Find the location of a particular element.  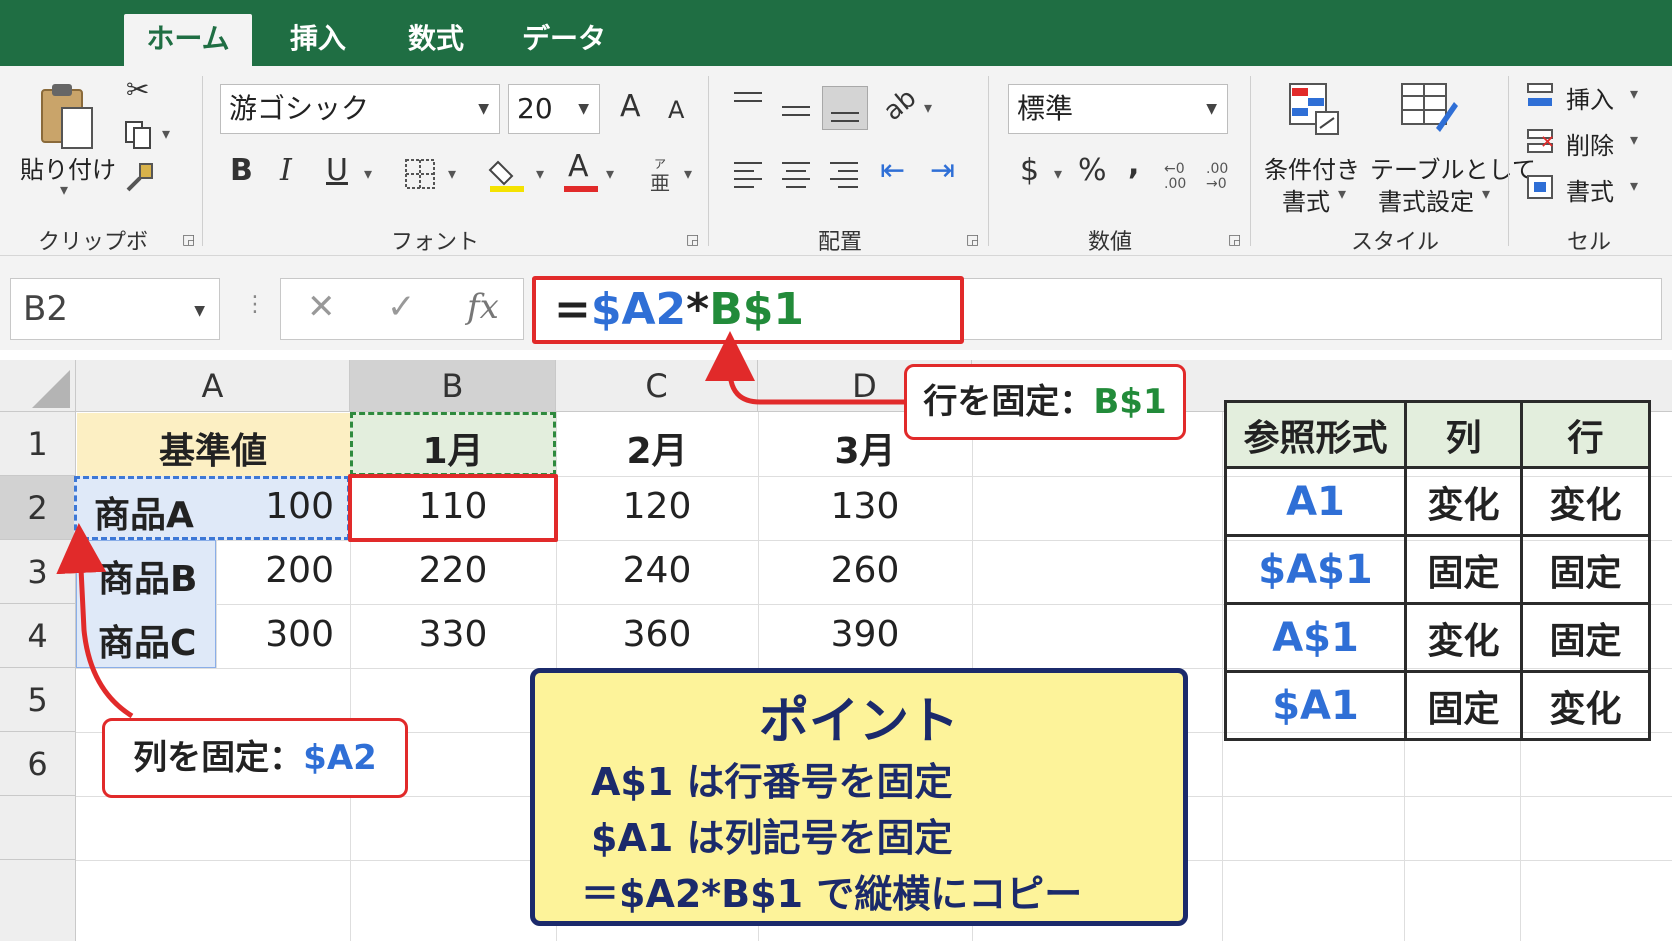

enter-icon: ✓ is located at coordinates (401, 307).